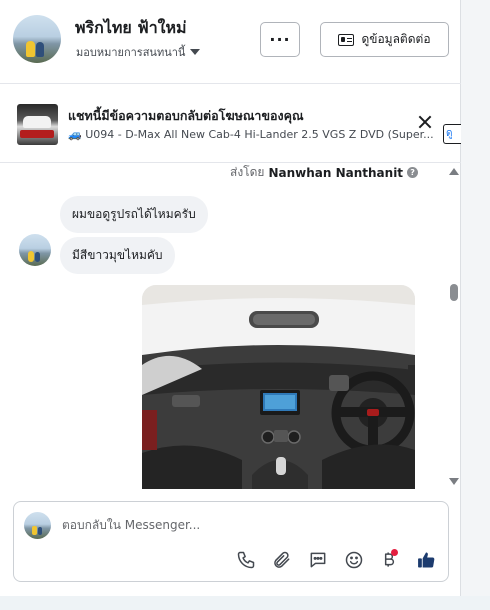 Image resolution: width=490 pixels, height=610 pixels. I want to click on view-contact-button: ดูข้อมูลติดต่อ, so click(384, 39).